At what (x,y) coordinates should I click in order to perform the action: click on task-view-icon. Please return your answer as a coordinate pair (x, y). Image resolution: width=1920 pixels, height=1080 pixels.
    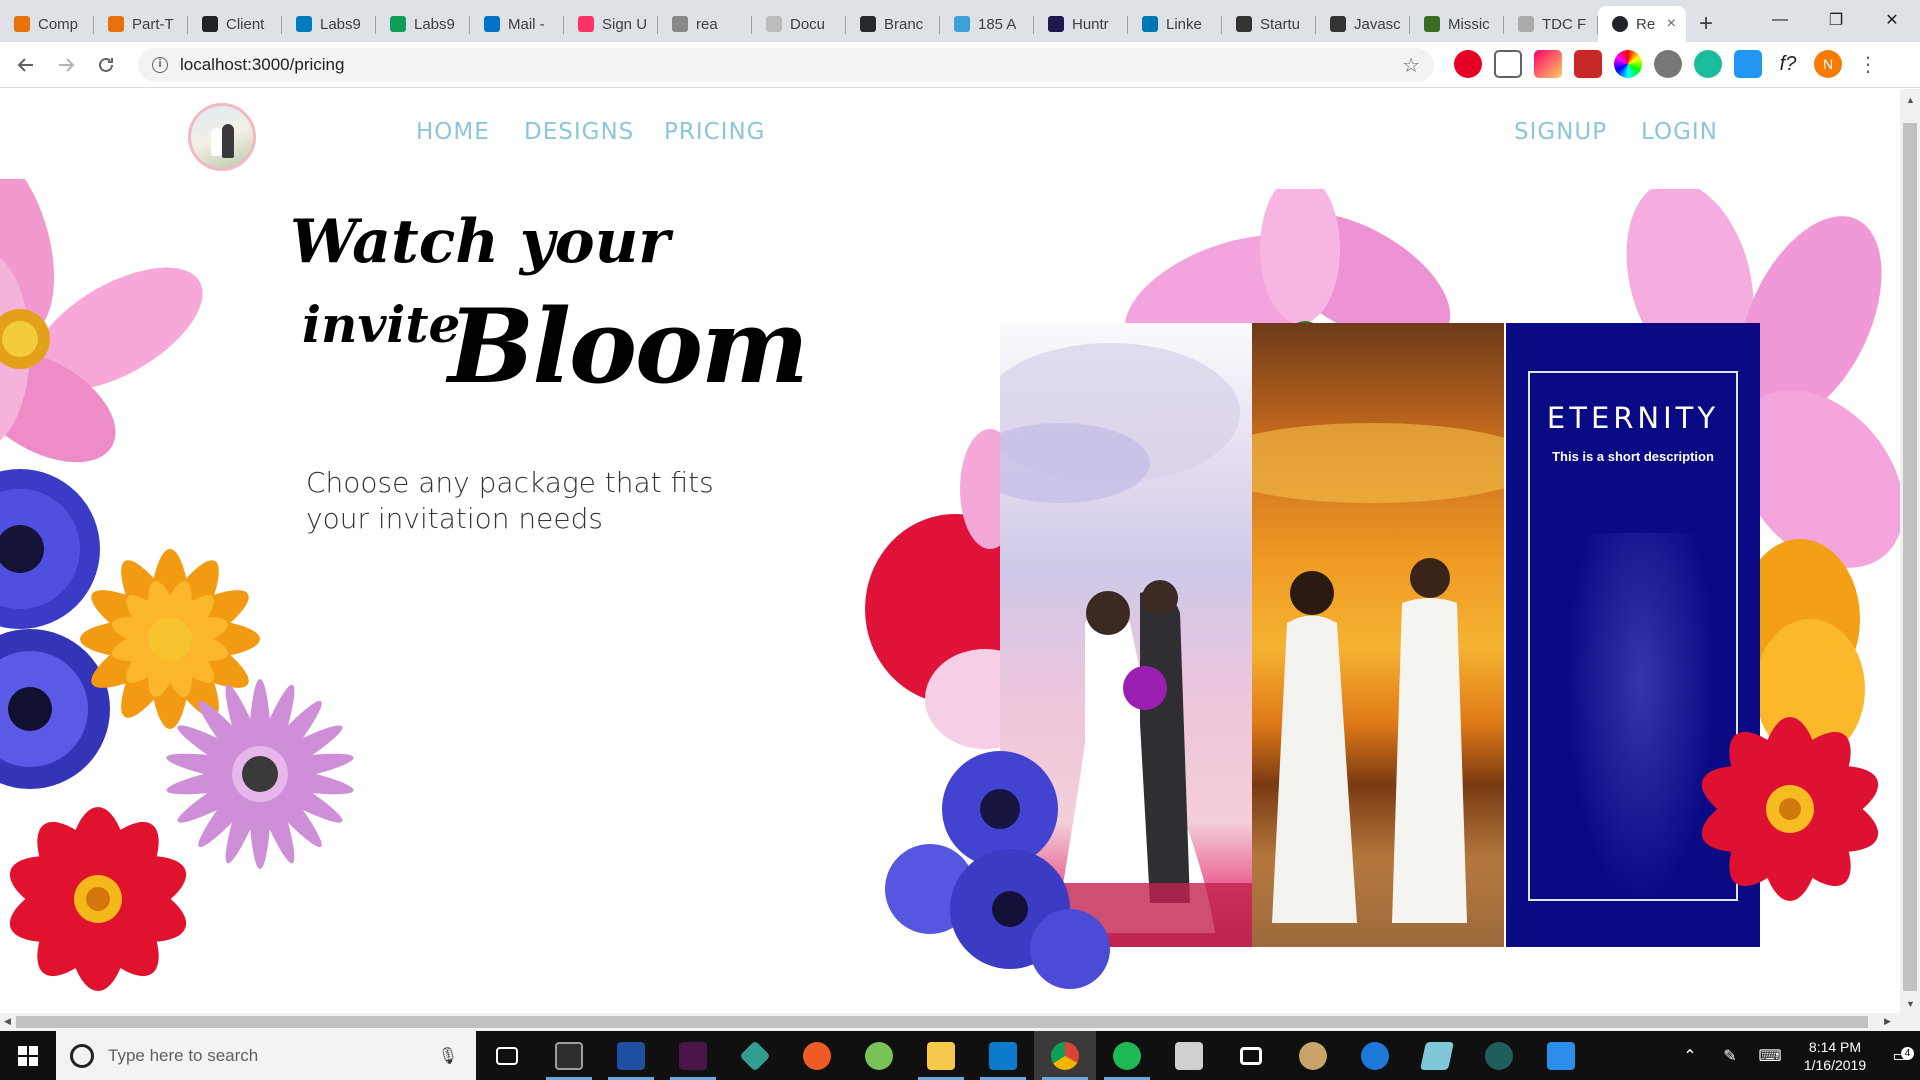
    Looking at the image, I should click on (507, 1055).